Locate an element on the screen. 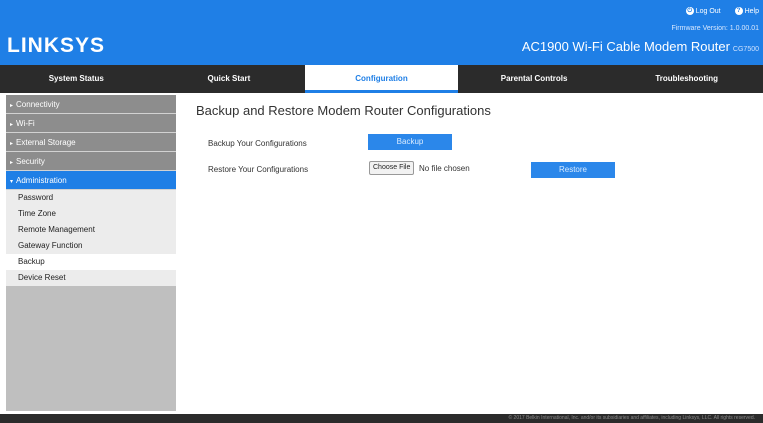  sidebar-item-security: ▸ Security is located at coordinates (91, 161).